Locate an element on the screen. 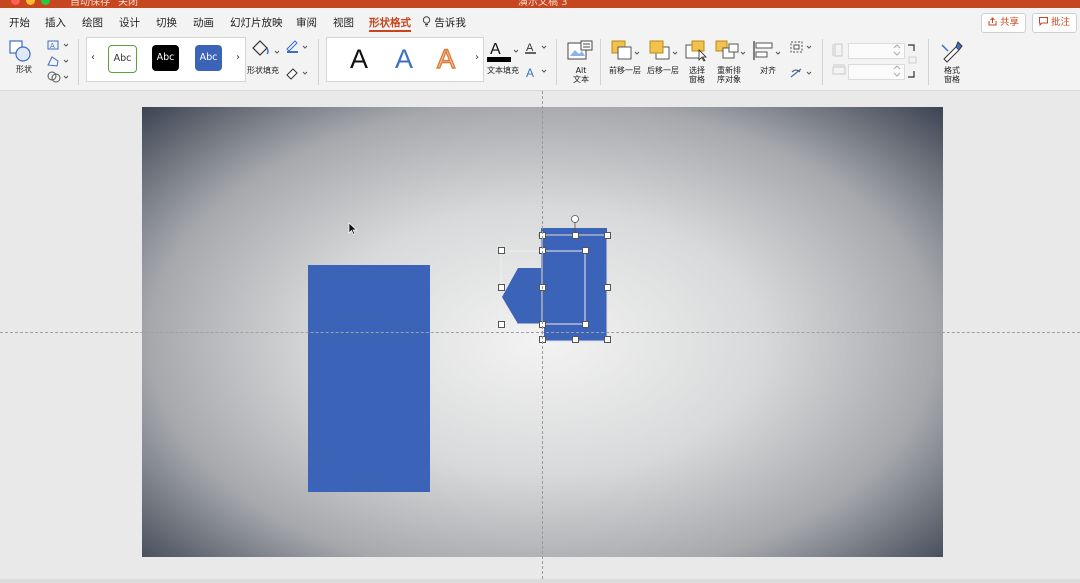 This screenshot has width=1080, height=583. autosave-toggle: 关闭 is located at coordinates (128, 4).